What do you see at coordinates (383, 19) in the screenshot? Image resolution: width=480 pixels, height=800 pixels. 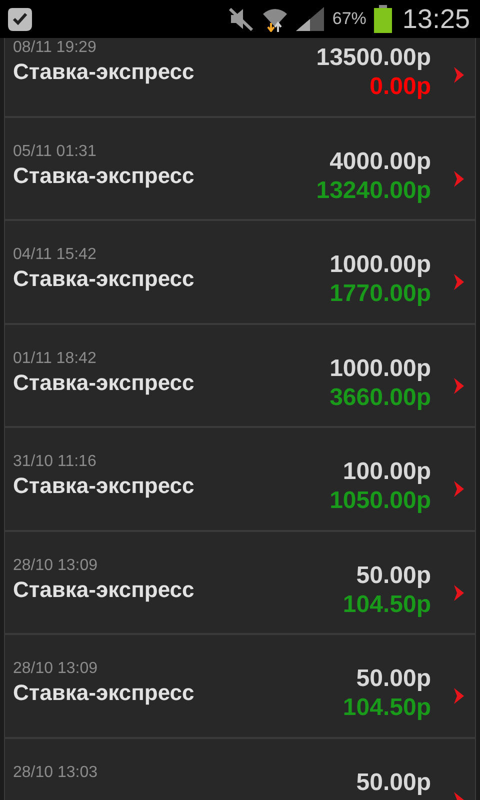 I see `battery-icon` at bounding box center [383, 19].